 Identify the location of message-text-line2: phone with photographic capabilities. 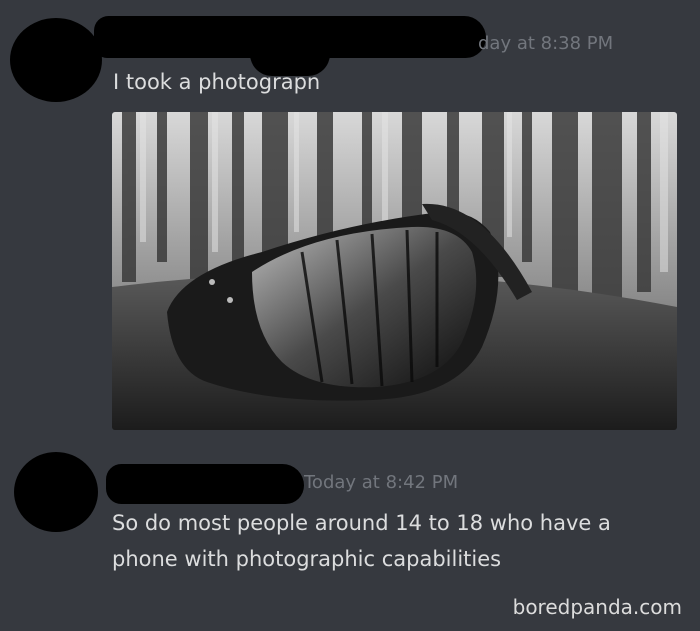
(307, 559).